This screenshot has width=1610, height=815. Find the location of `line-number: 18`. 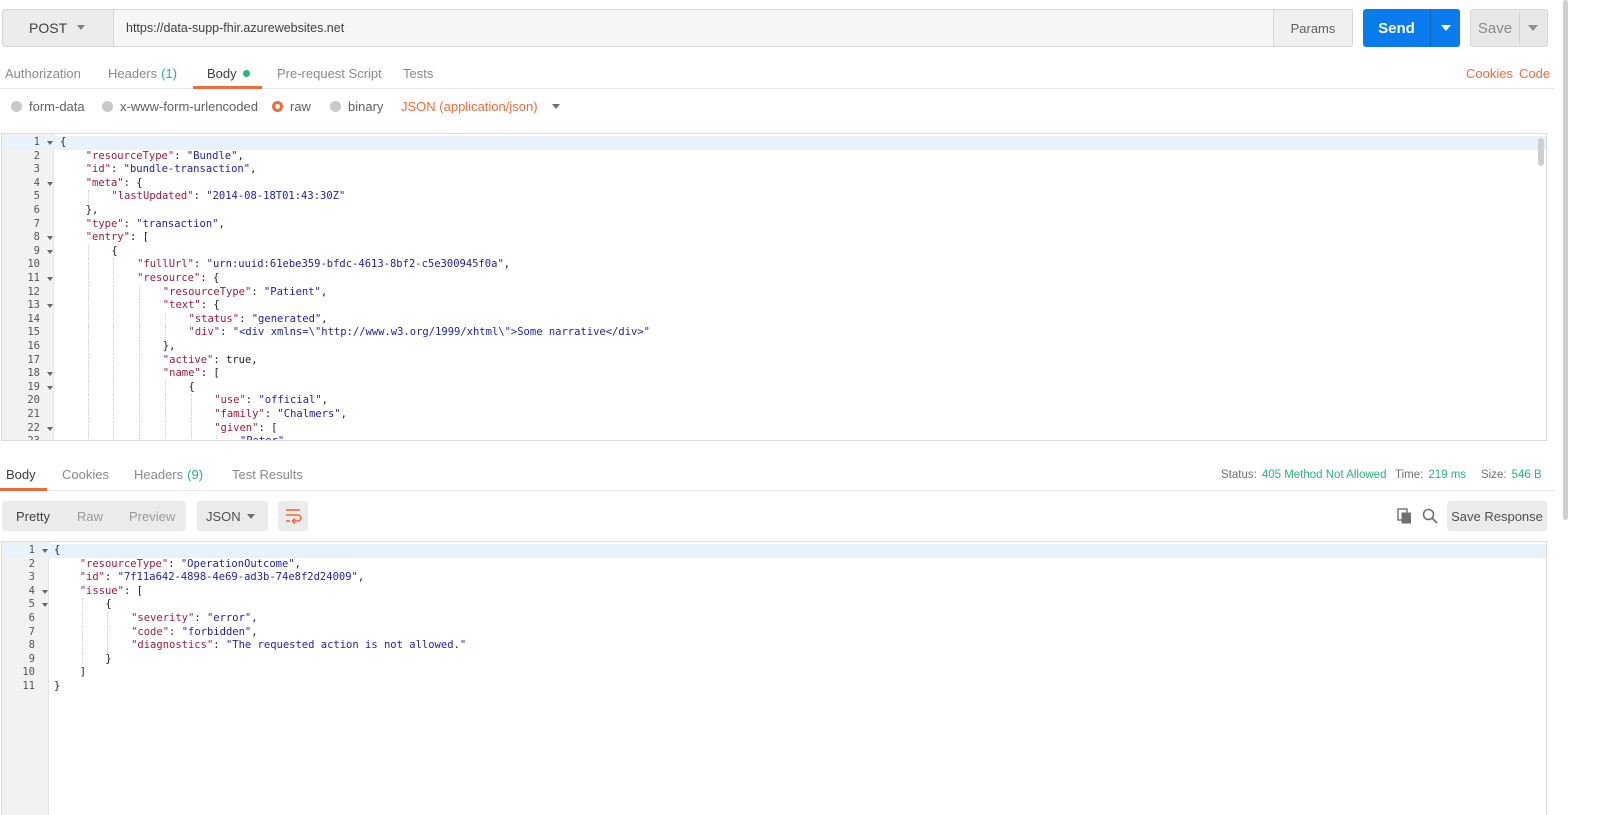

line-number: 18 is located at coordinates (33, 373).